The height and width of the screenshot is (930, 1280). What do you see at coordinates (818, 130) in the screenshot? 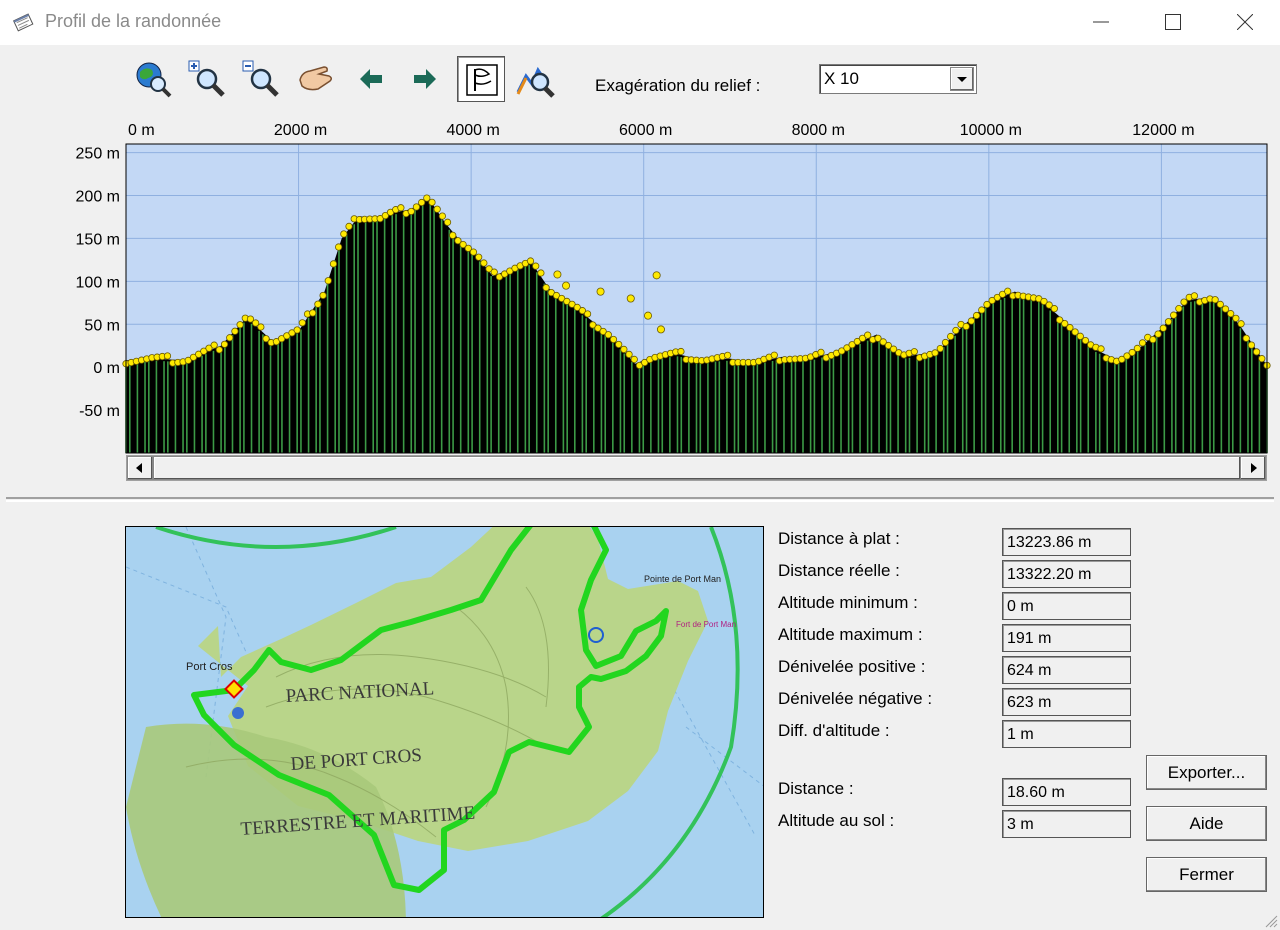
I see `x-tick-label: 8000 m` at bounding box center [818, 130].